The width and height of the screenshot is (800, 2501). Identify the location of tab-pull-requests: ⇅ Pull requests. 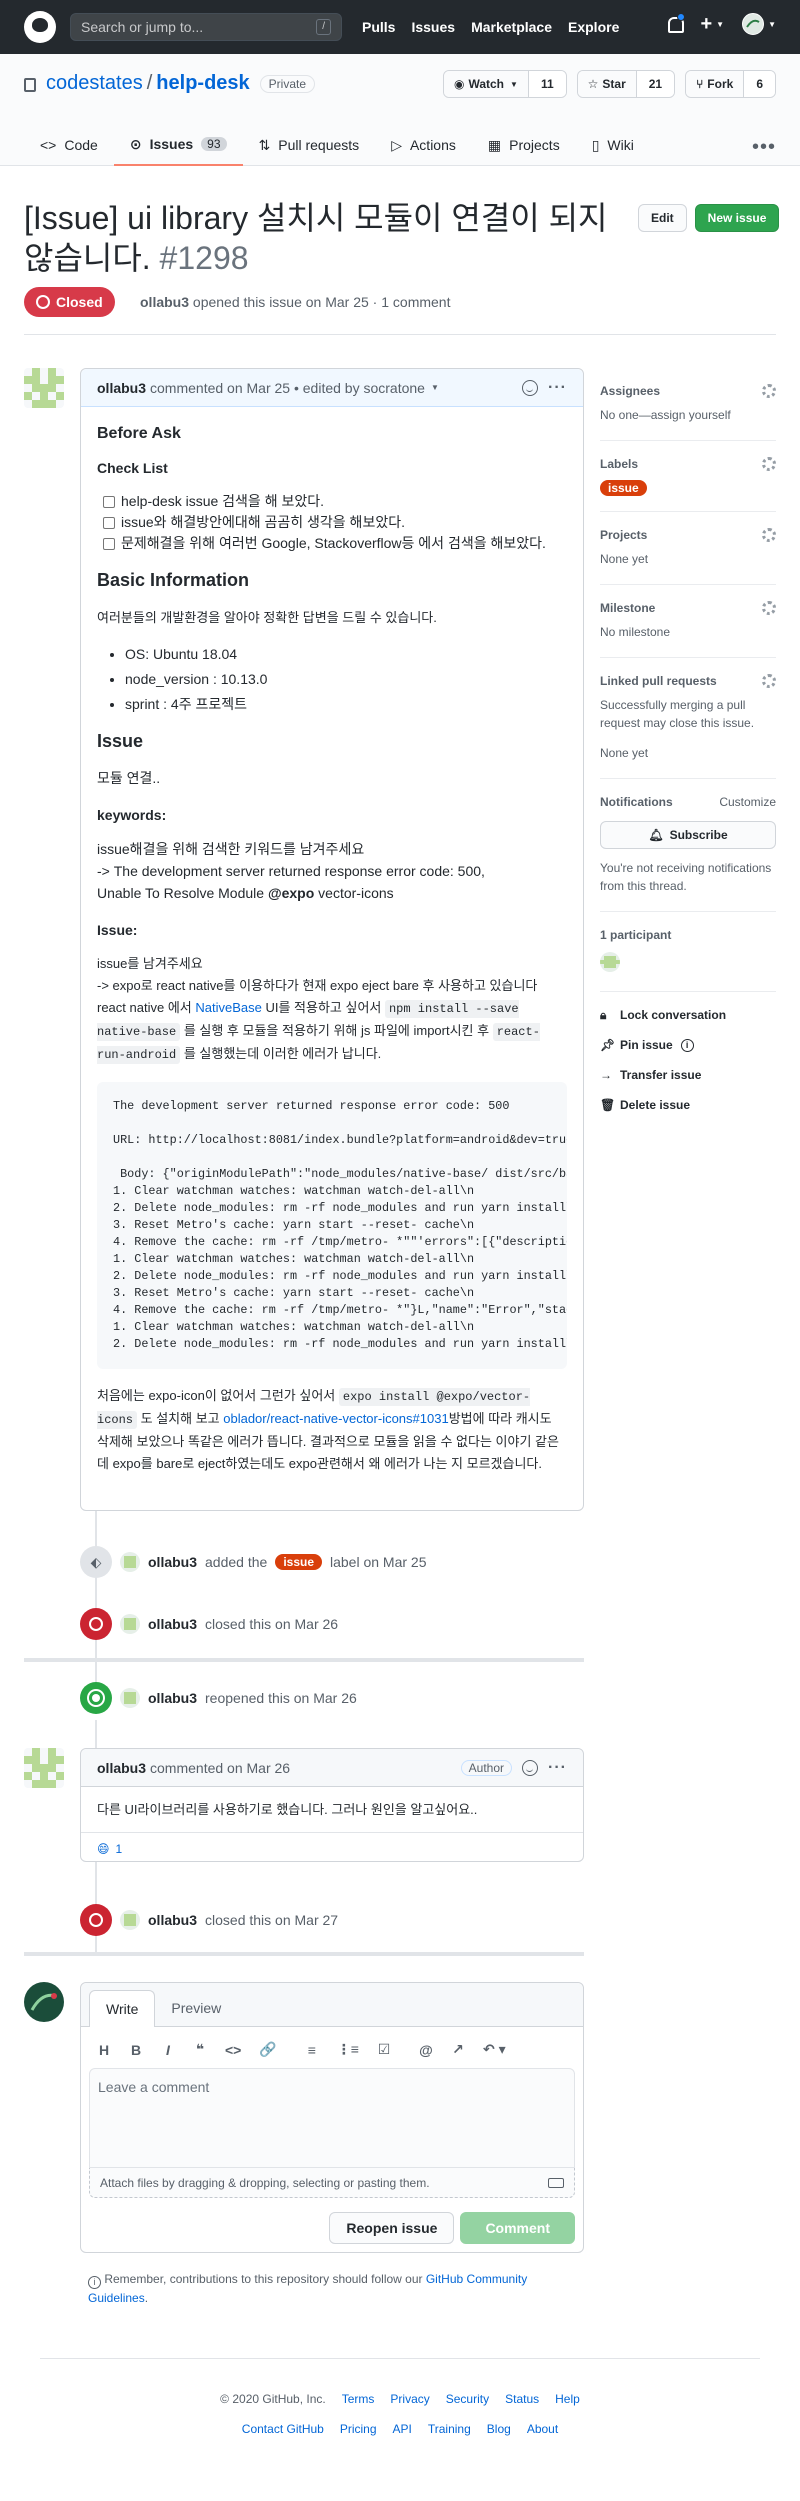
(309, 145).